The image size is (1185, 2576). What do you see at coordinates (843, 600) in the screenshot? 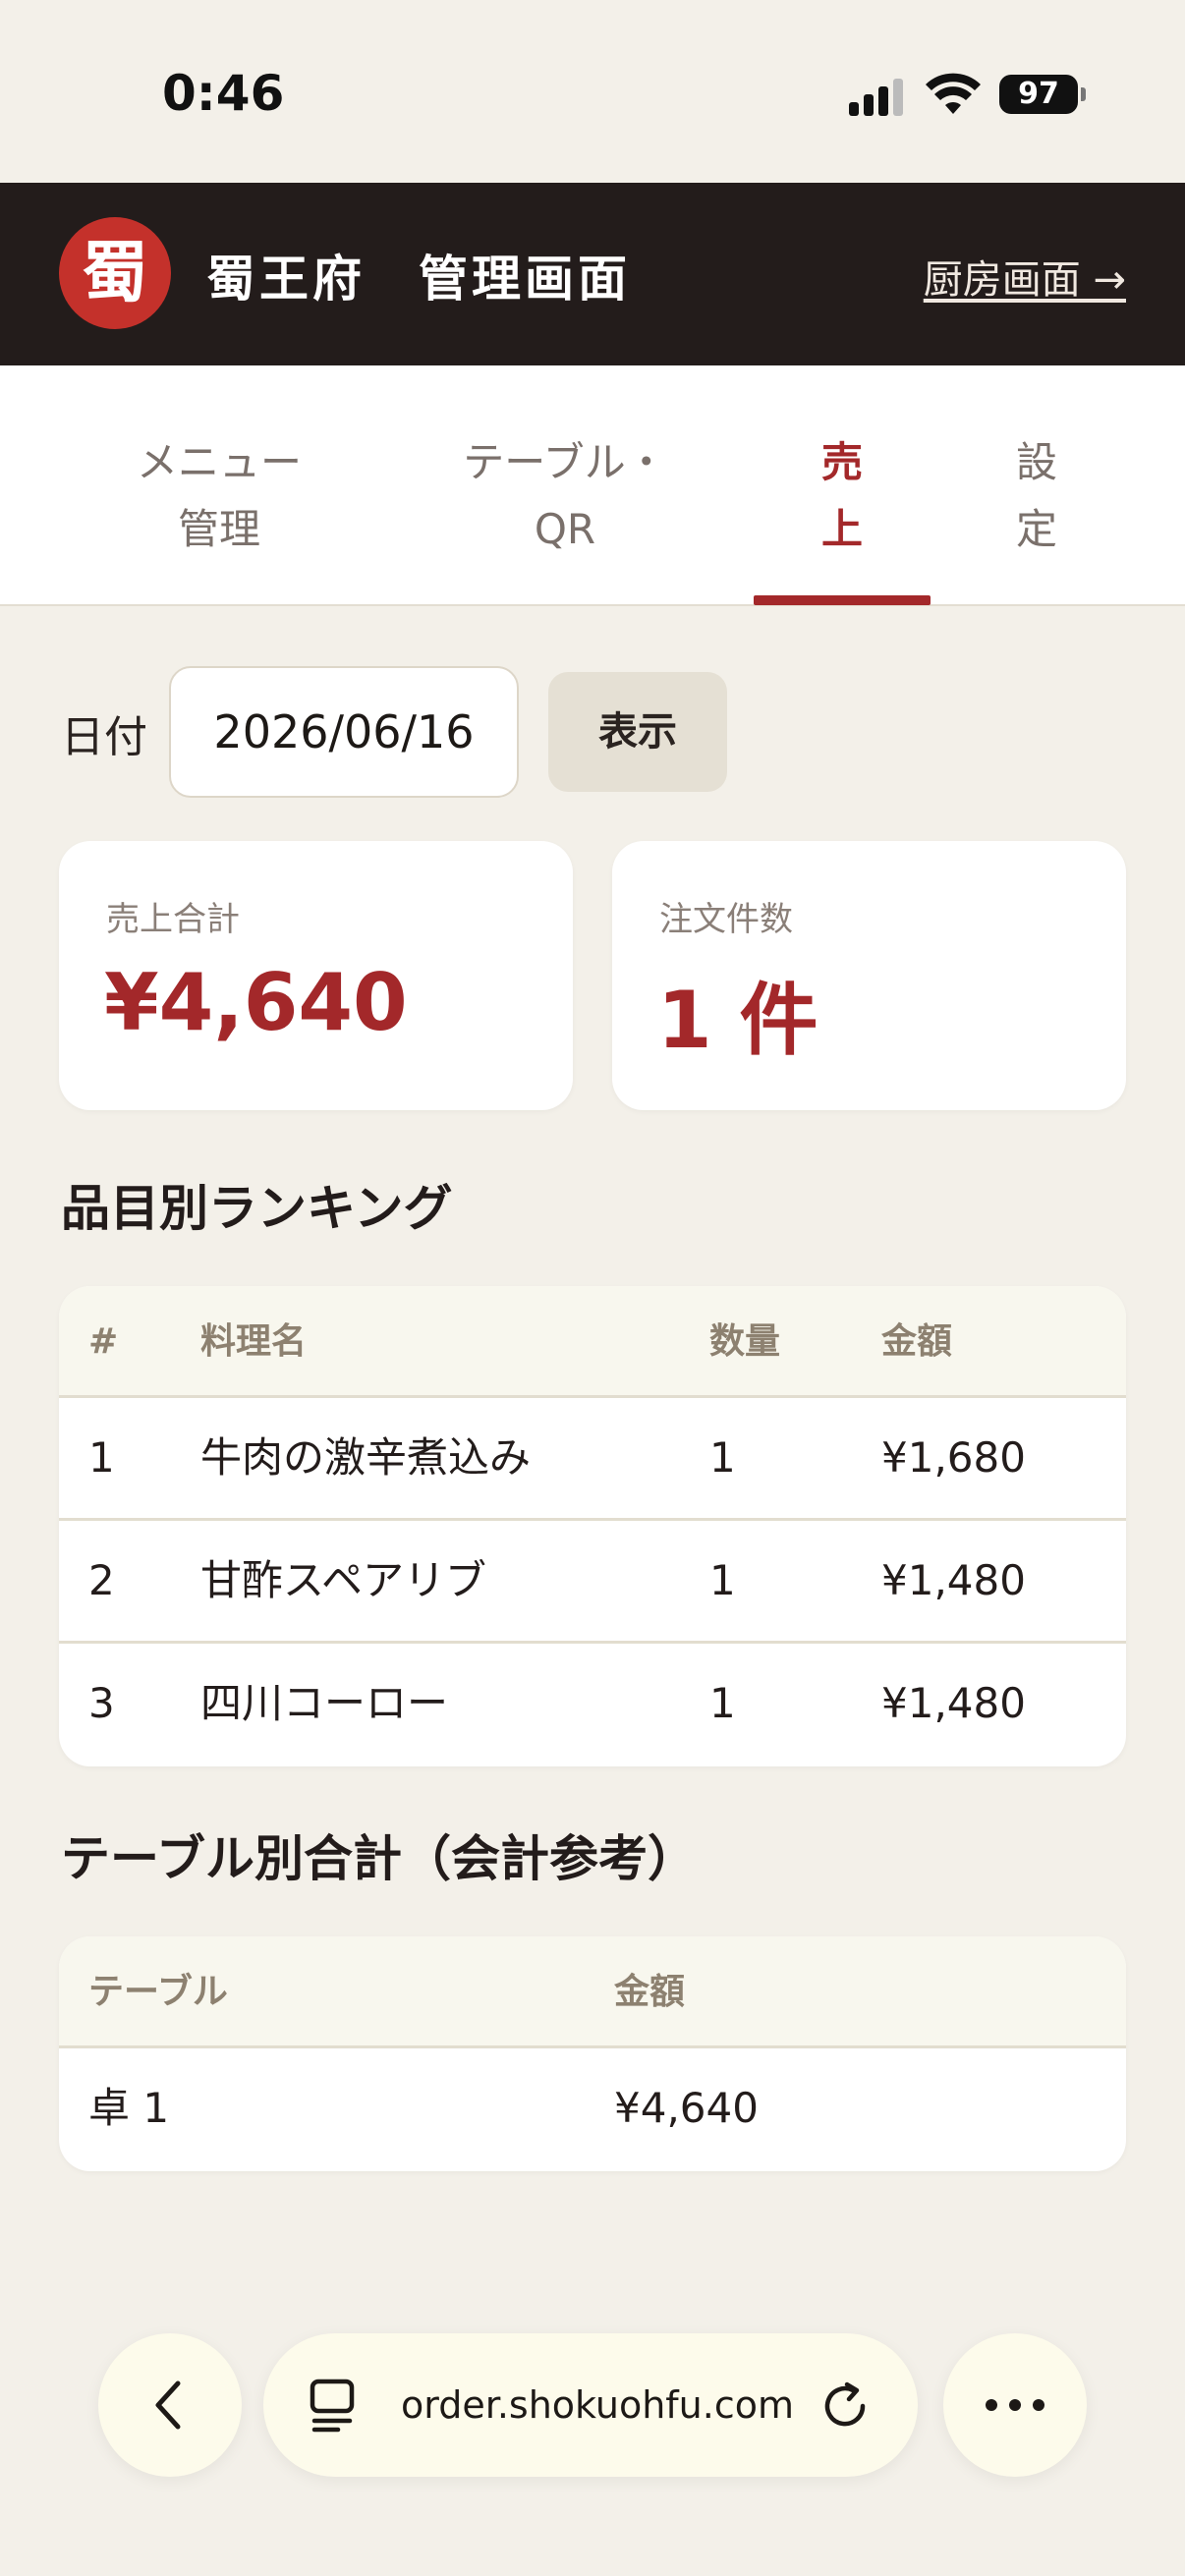
I see `active-tab-indicator` at bounding box center [843, 600].